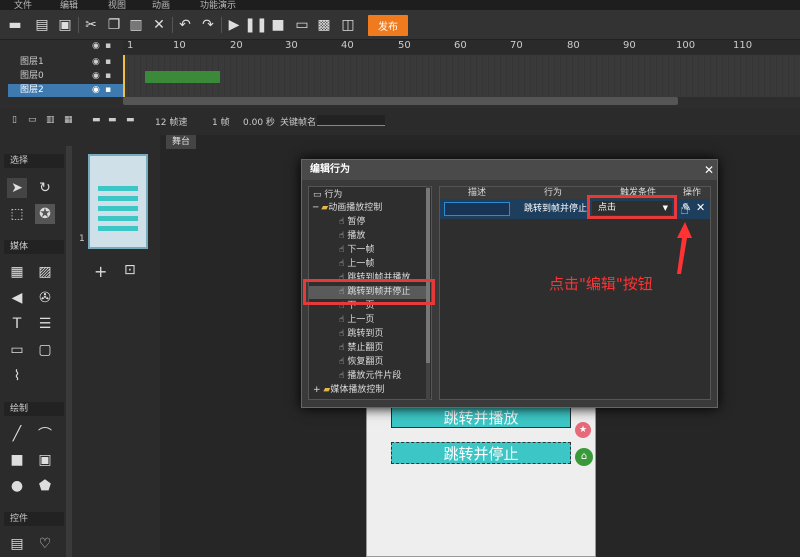 This screenshot has width=800, height=557. Describe the element at coordinates (388, 25) in the screenshot. I see `publish-button: 发布` at that location.